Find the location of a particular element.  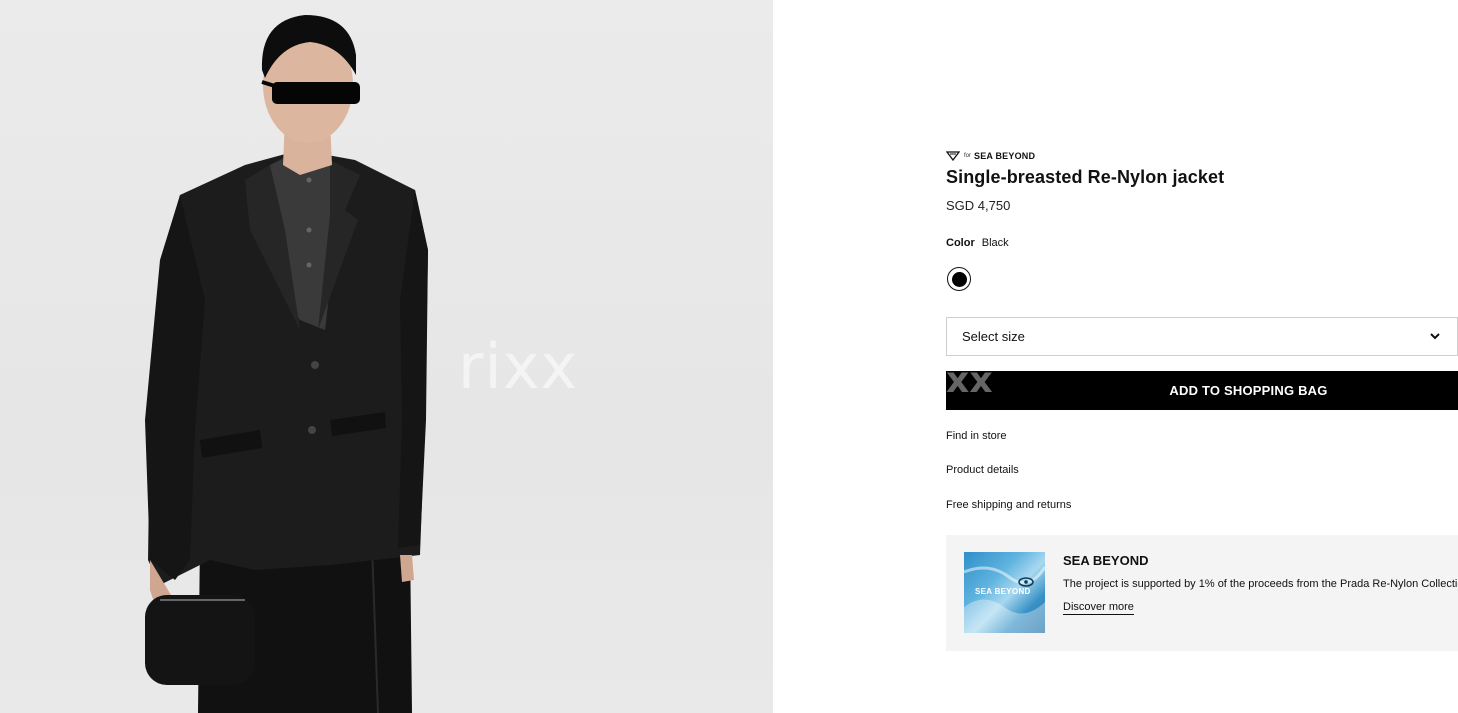

thumbnail-label: SEA BEYOND is located at coordinates (1003, 591).